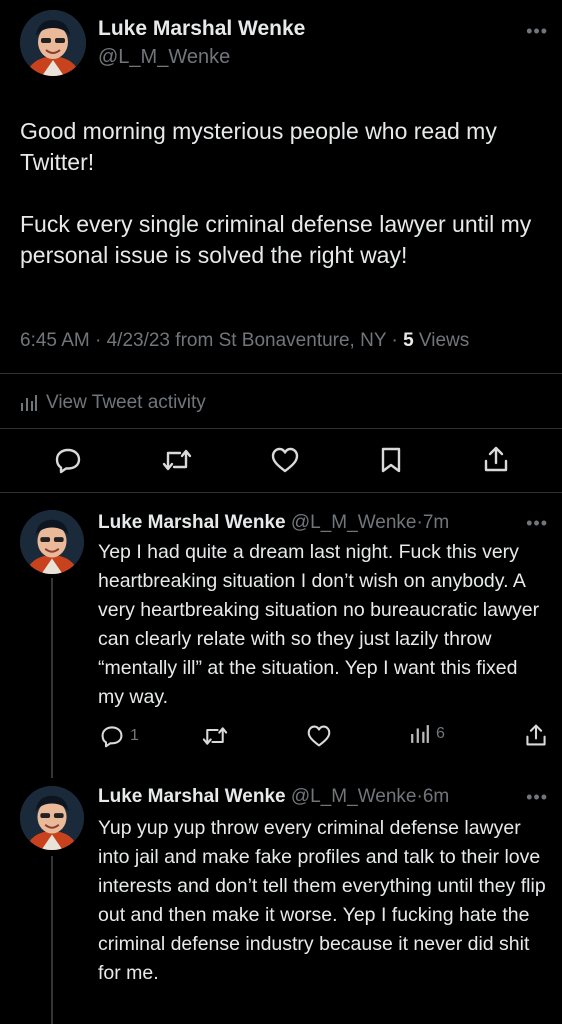 This screenshot has height=1024, width=562. What do you see at coordinates (134, 735) in the screenshot?
I see `reply-count: 1` at bounding box center [134, 735].